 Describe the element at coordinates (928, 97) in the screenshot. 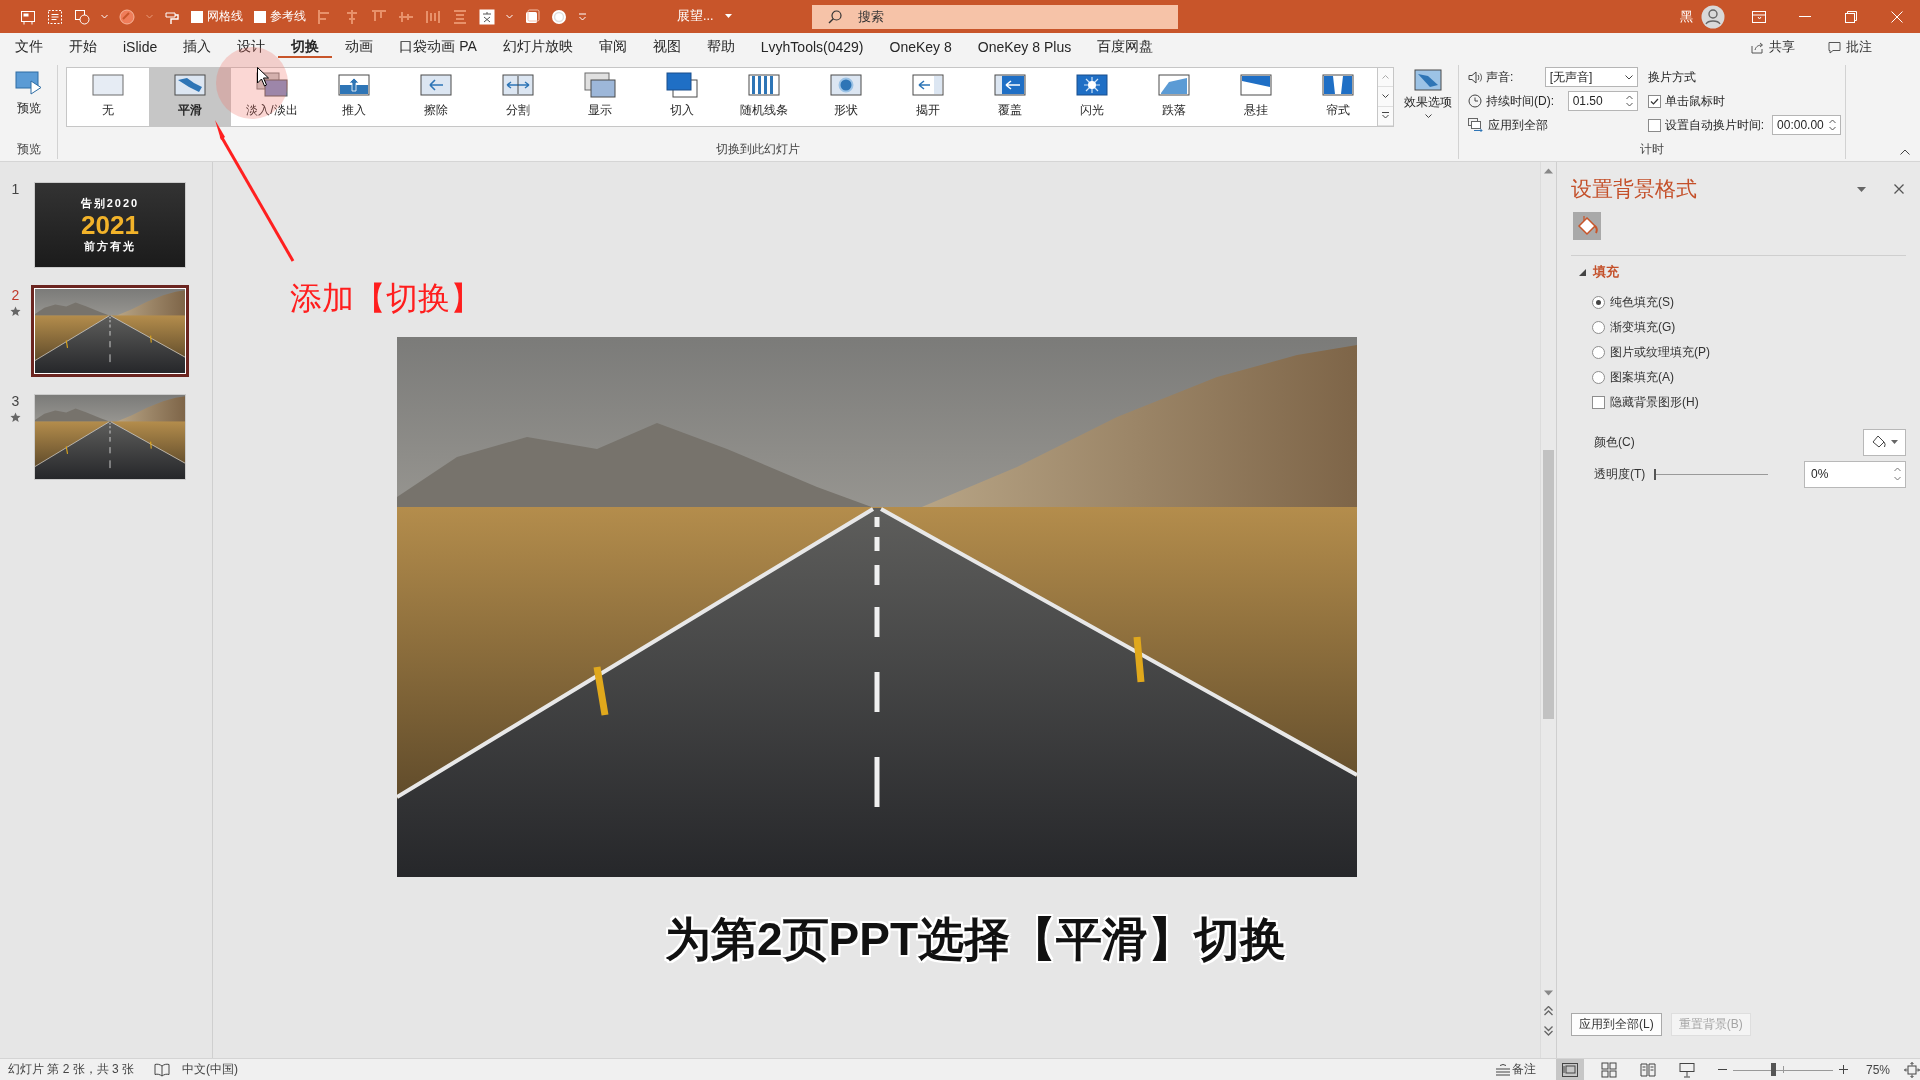

I see `transition-option: 揭开` at that location.